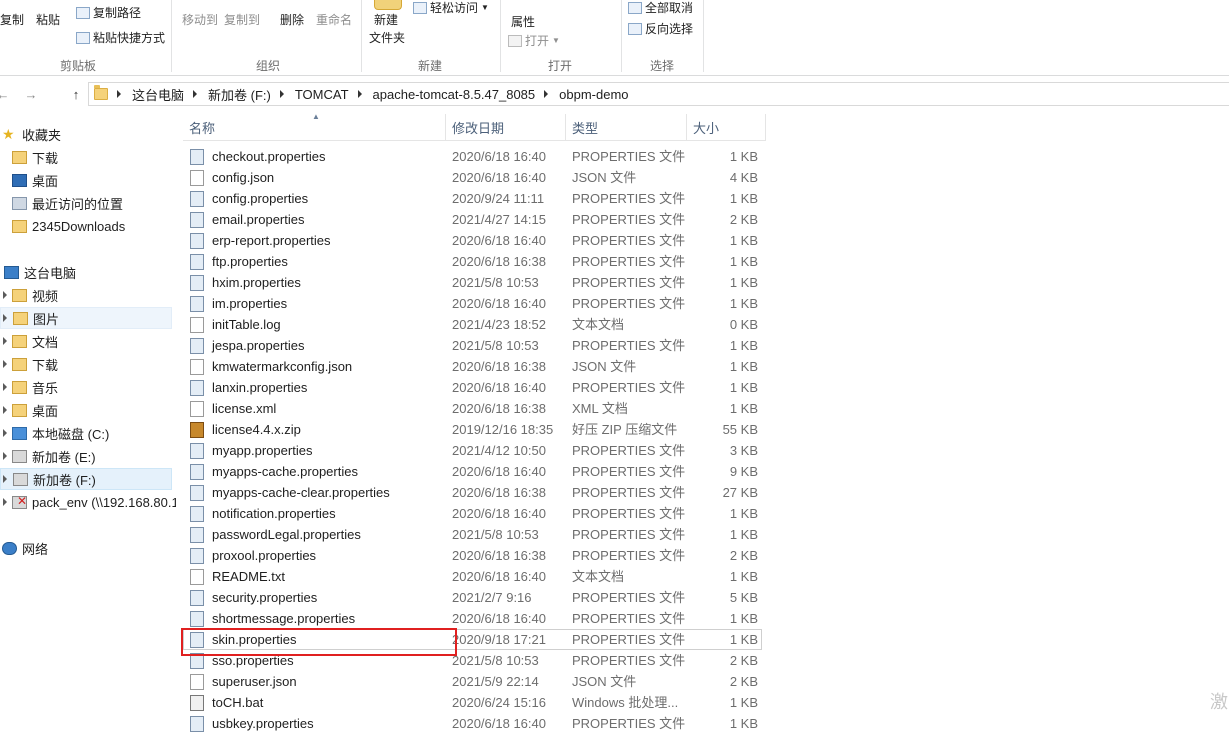 This screenshot has width=1229, height=738. I want to click on copy-button: 复制, so click(12, 19).